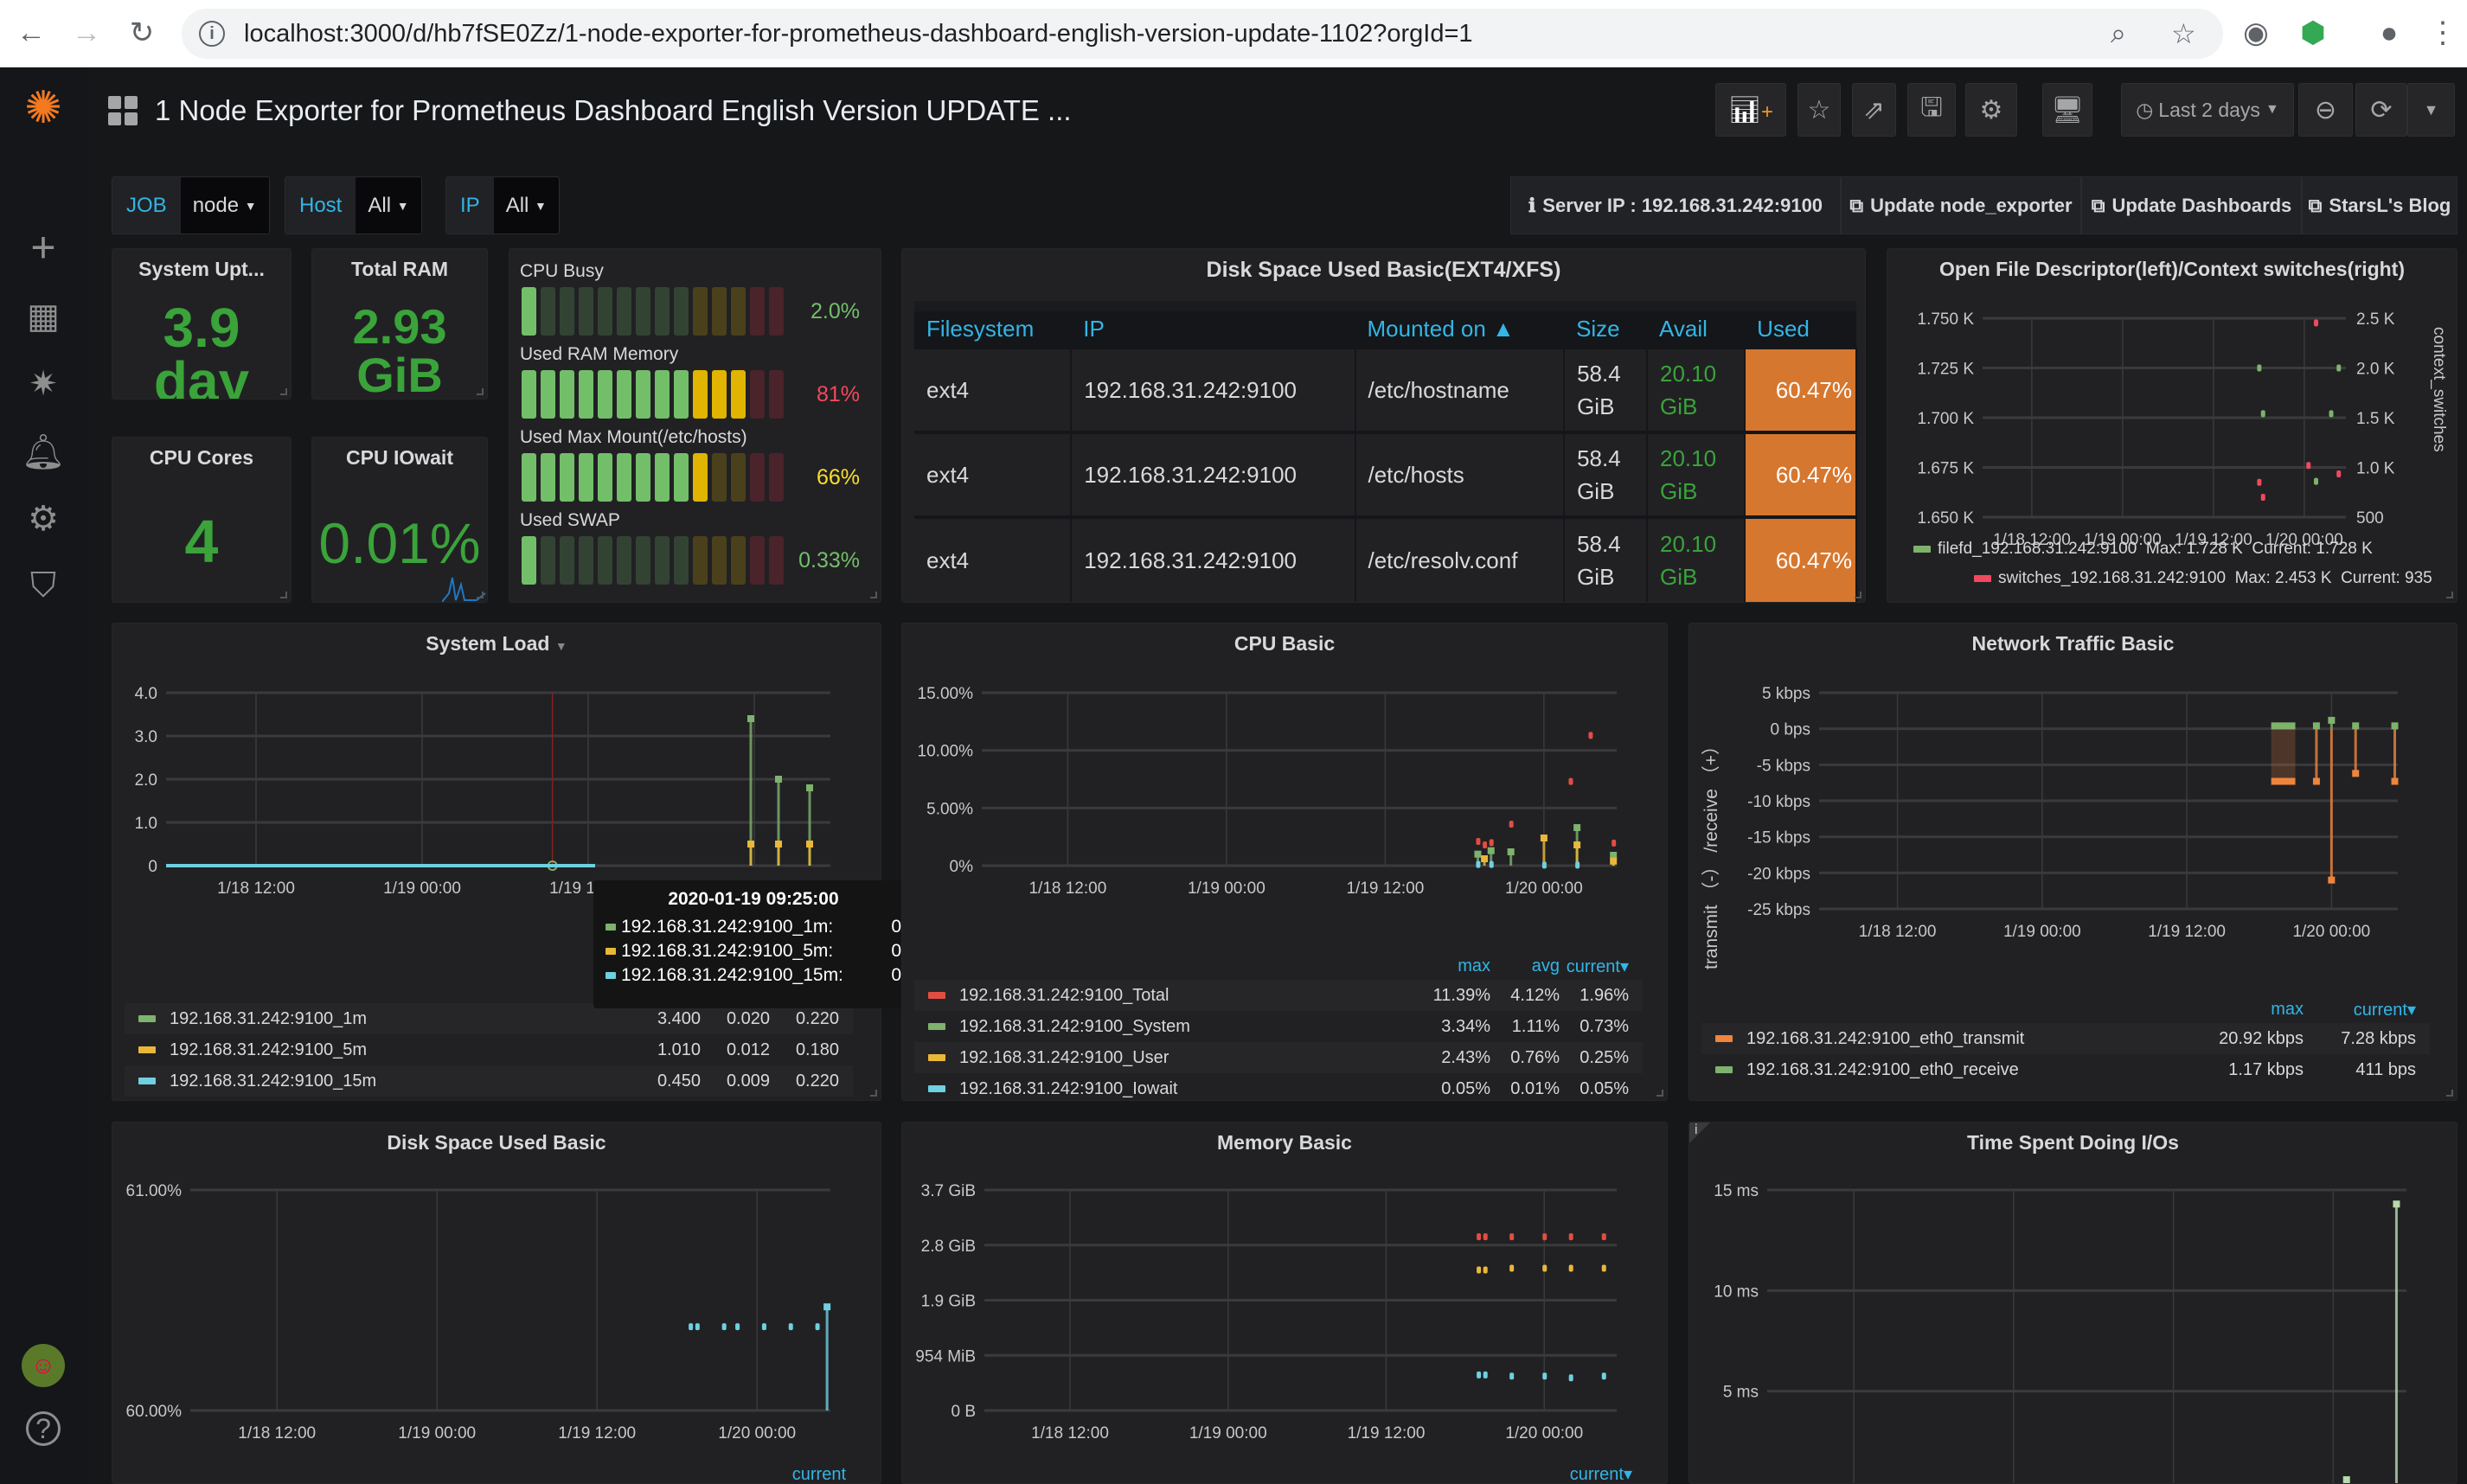  I want to click on column-header: Mounted on ▲, so click(1460, 324).